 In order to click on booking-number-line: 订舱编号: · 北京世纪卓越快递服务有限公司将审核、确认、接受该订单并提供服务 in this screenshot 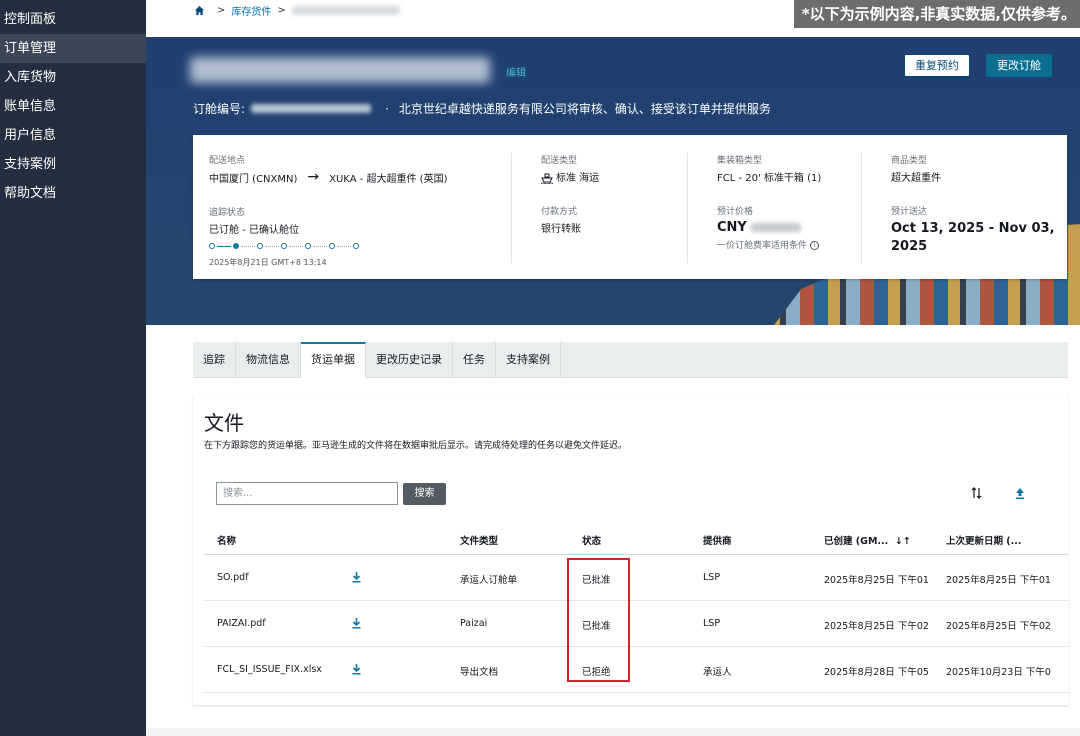, I will do `click(482, 108)`.